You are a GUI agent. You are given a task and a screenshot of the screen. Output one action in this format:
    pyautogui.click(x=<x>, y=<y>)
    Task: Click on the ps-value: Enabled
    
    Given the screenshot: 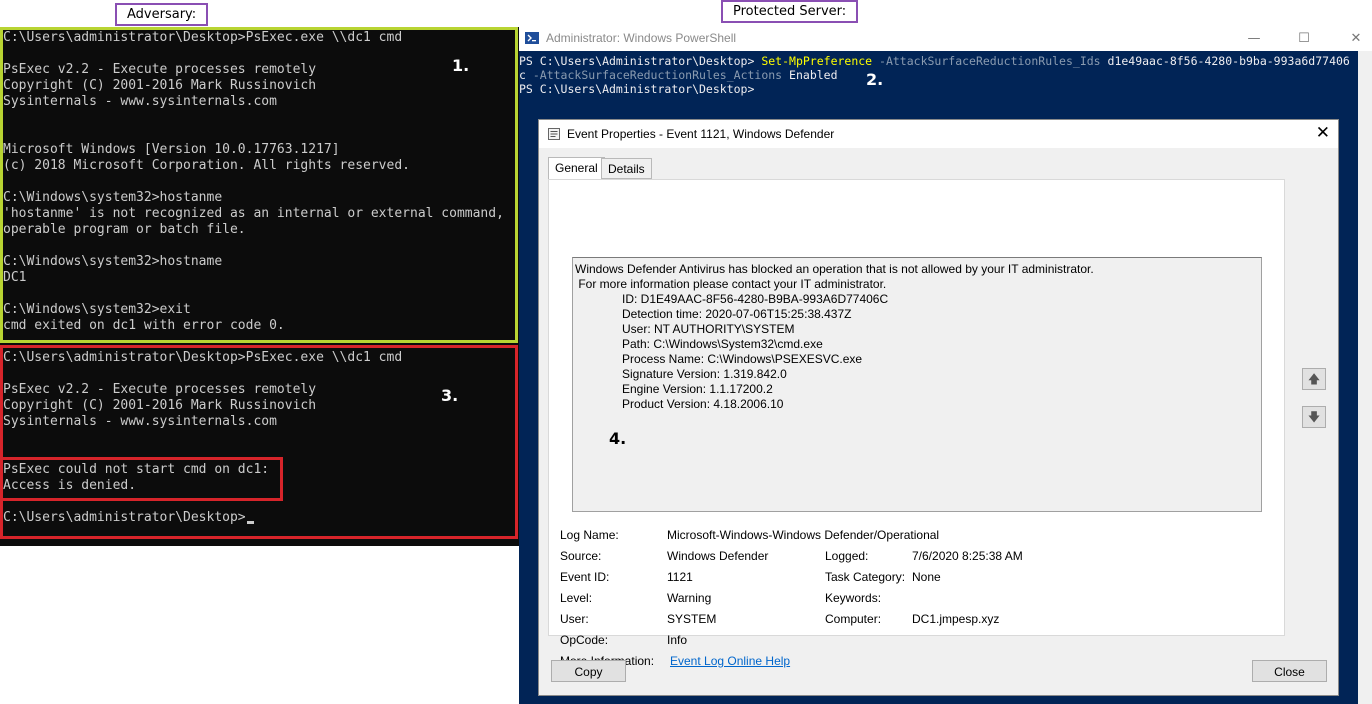 What is the action you would take?
    pyautogui.click(x=810, y=75)
    